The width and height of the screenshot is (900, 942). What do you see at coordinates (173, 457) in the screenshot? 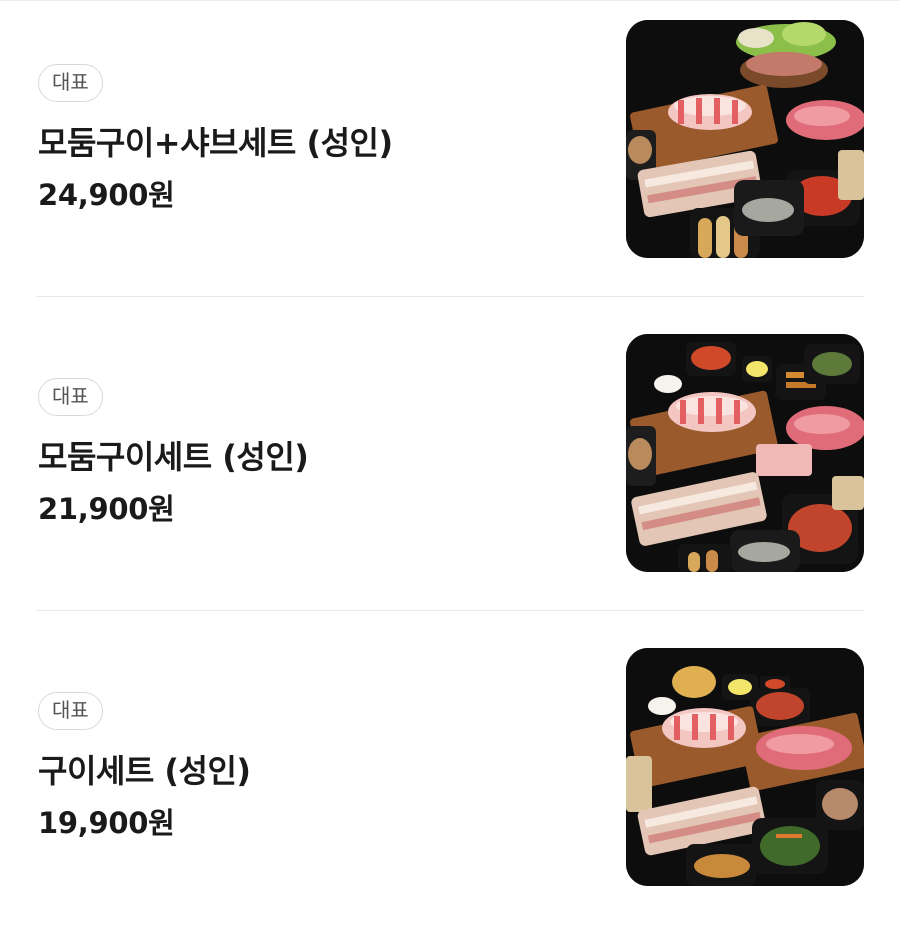
I see `menu-item-name: 모둠구이세트 (성인)` at bounding box center [173, 457].